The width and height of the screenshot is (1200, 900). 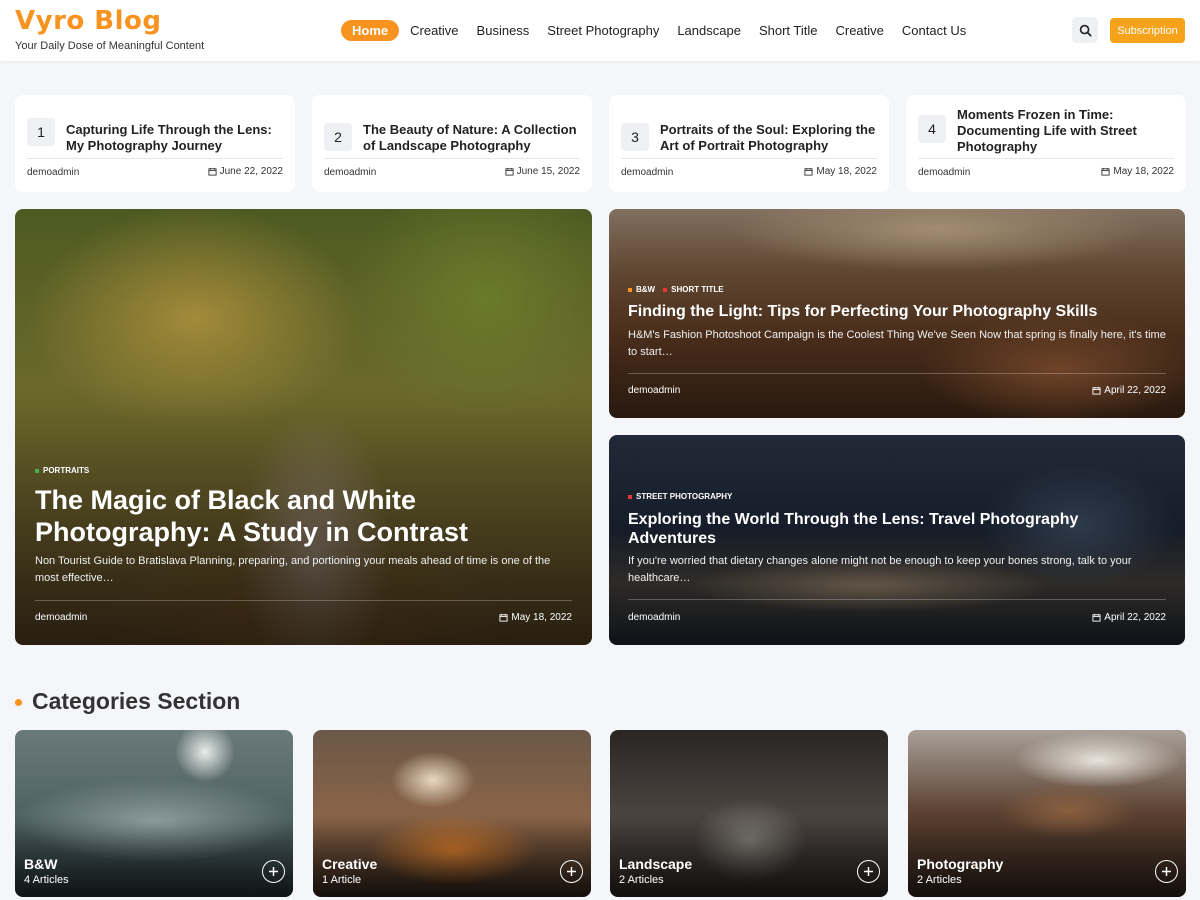 What do you see at coordinates (548, 171) in the screenshot?
I see `post-date-text: June 15, 2022` at bounding box center [548, 171].